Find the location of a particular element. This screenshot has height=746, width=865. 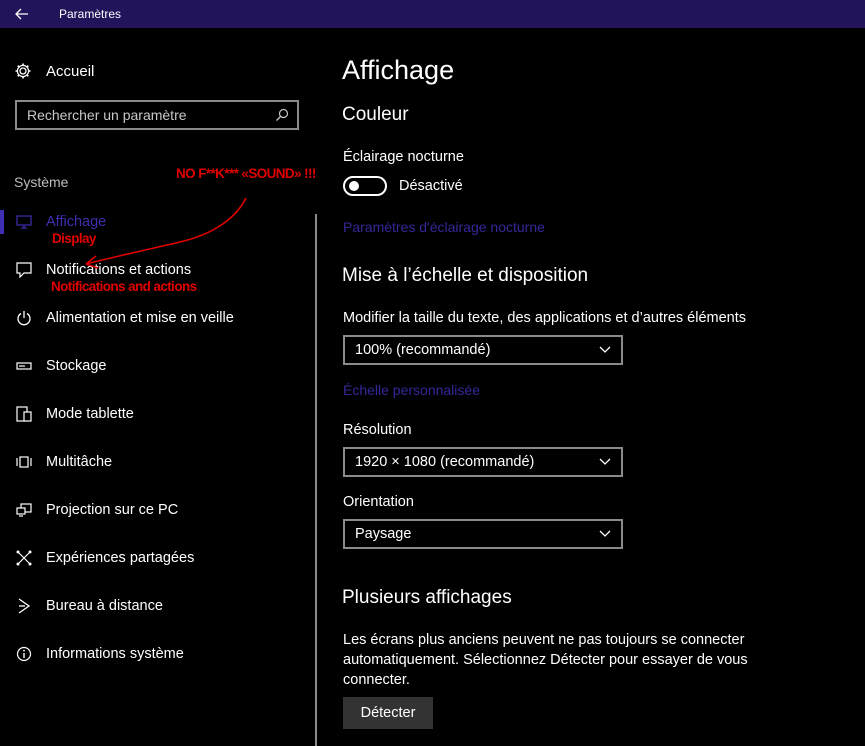

sidebar-item-label: Mode tablette is located at coordinates (90, 414).